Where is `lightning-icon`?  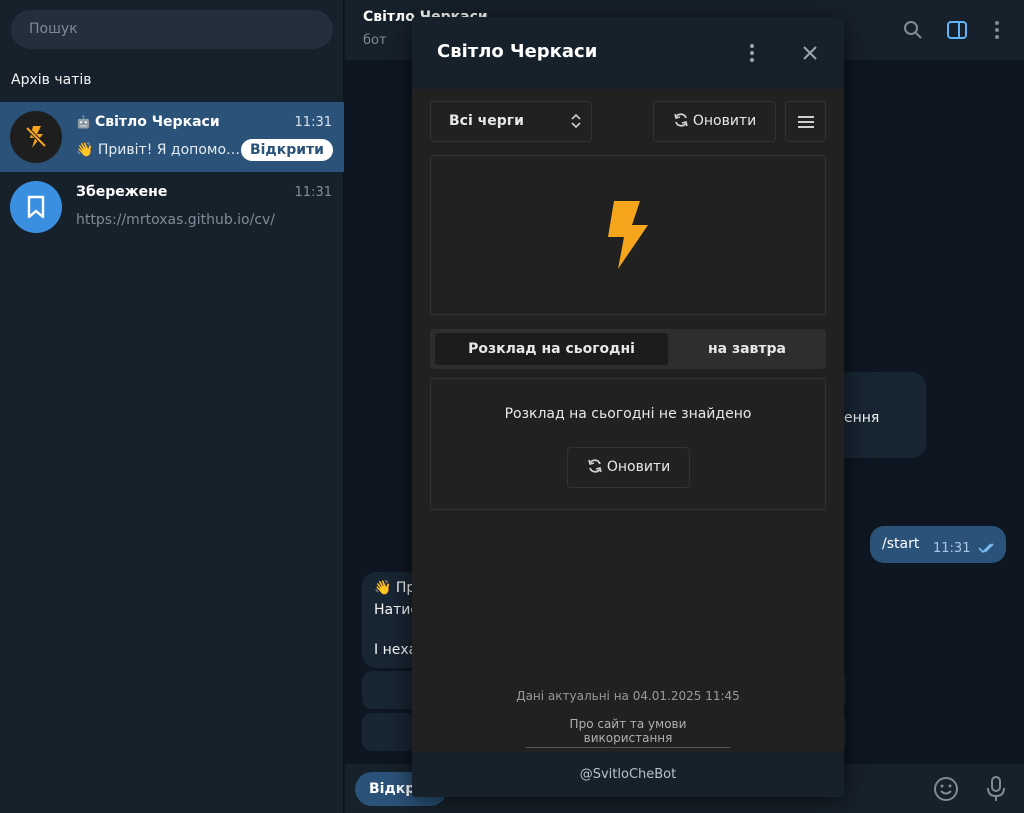
lightning-icon is located at coordinates (628, 235).